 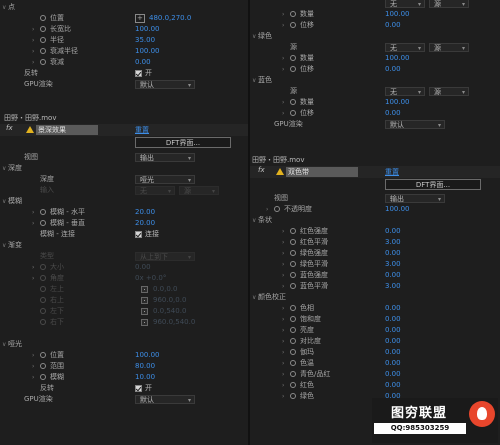 What do you see at coordinates (145, 212) in the screenshot?
I see `property-value: 20.00` at bounding box center [145, 212].